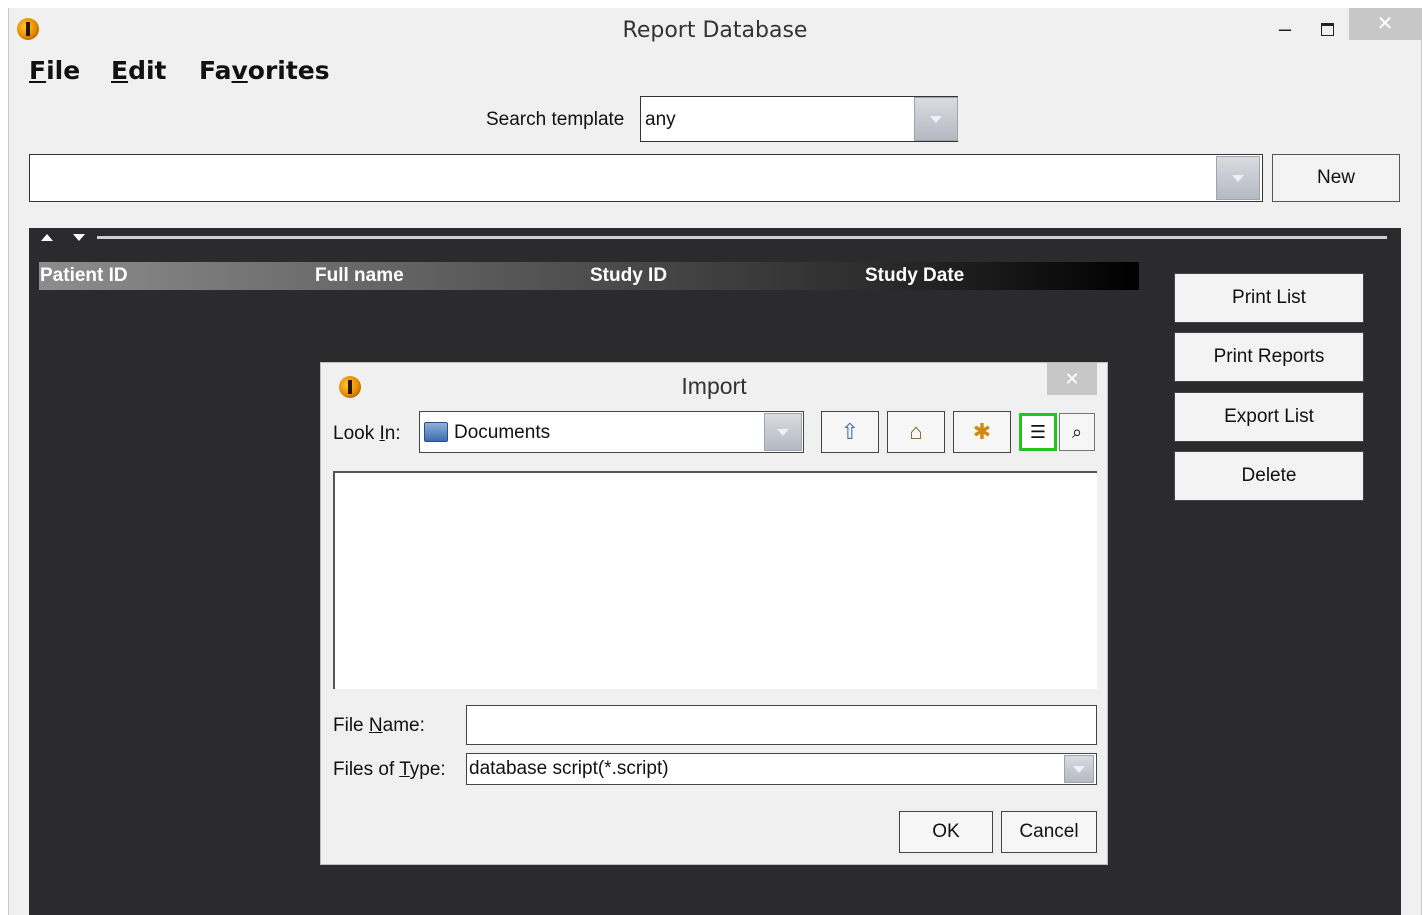 This screenshot has width=1426, height=915. I want to click on look-in-value: Documents, so click(502, 432).